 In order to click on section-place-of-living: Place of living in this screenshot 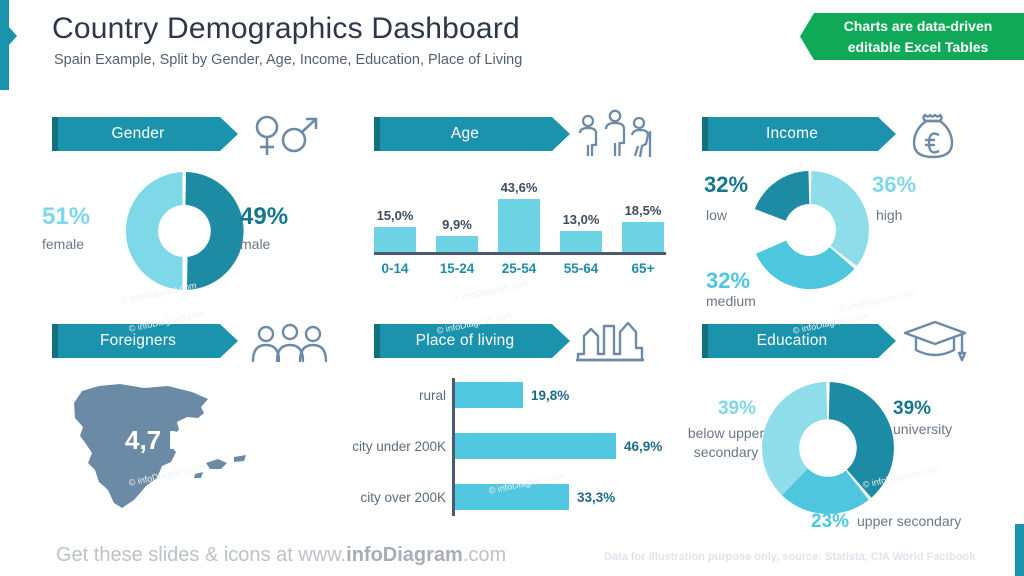, I will do `click(509, 341)`.